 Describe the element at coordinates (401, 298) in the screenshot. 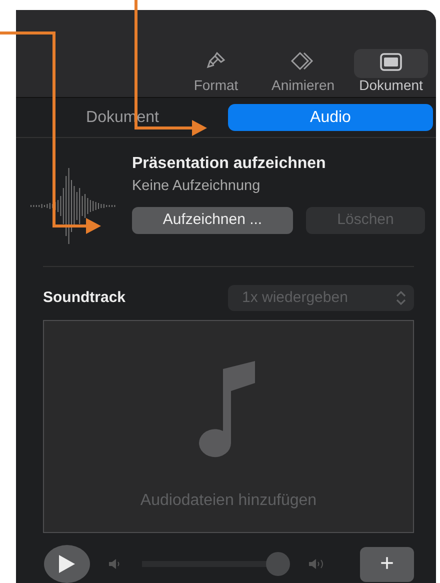

I see `updown-chevron-icon` at that location.